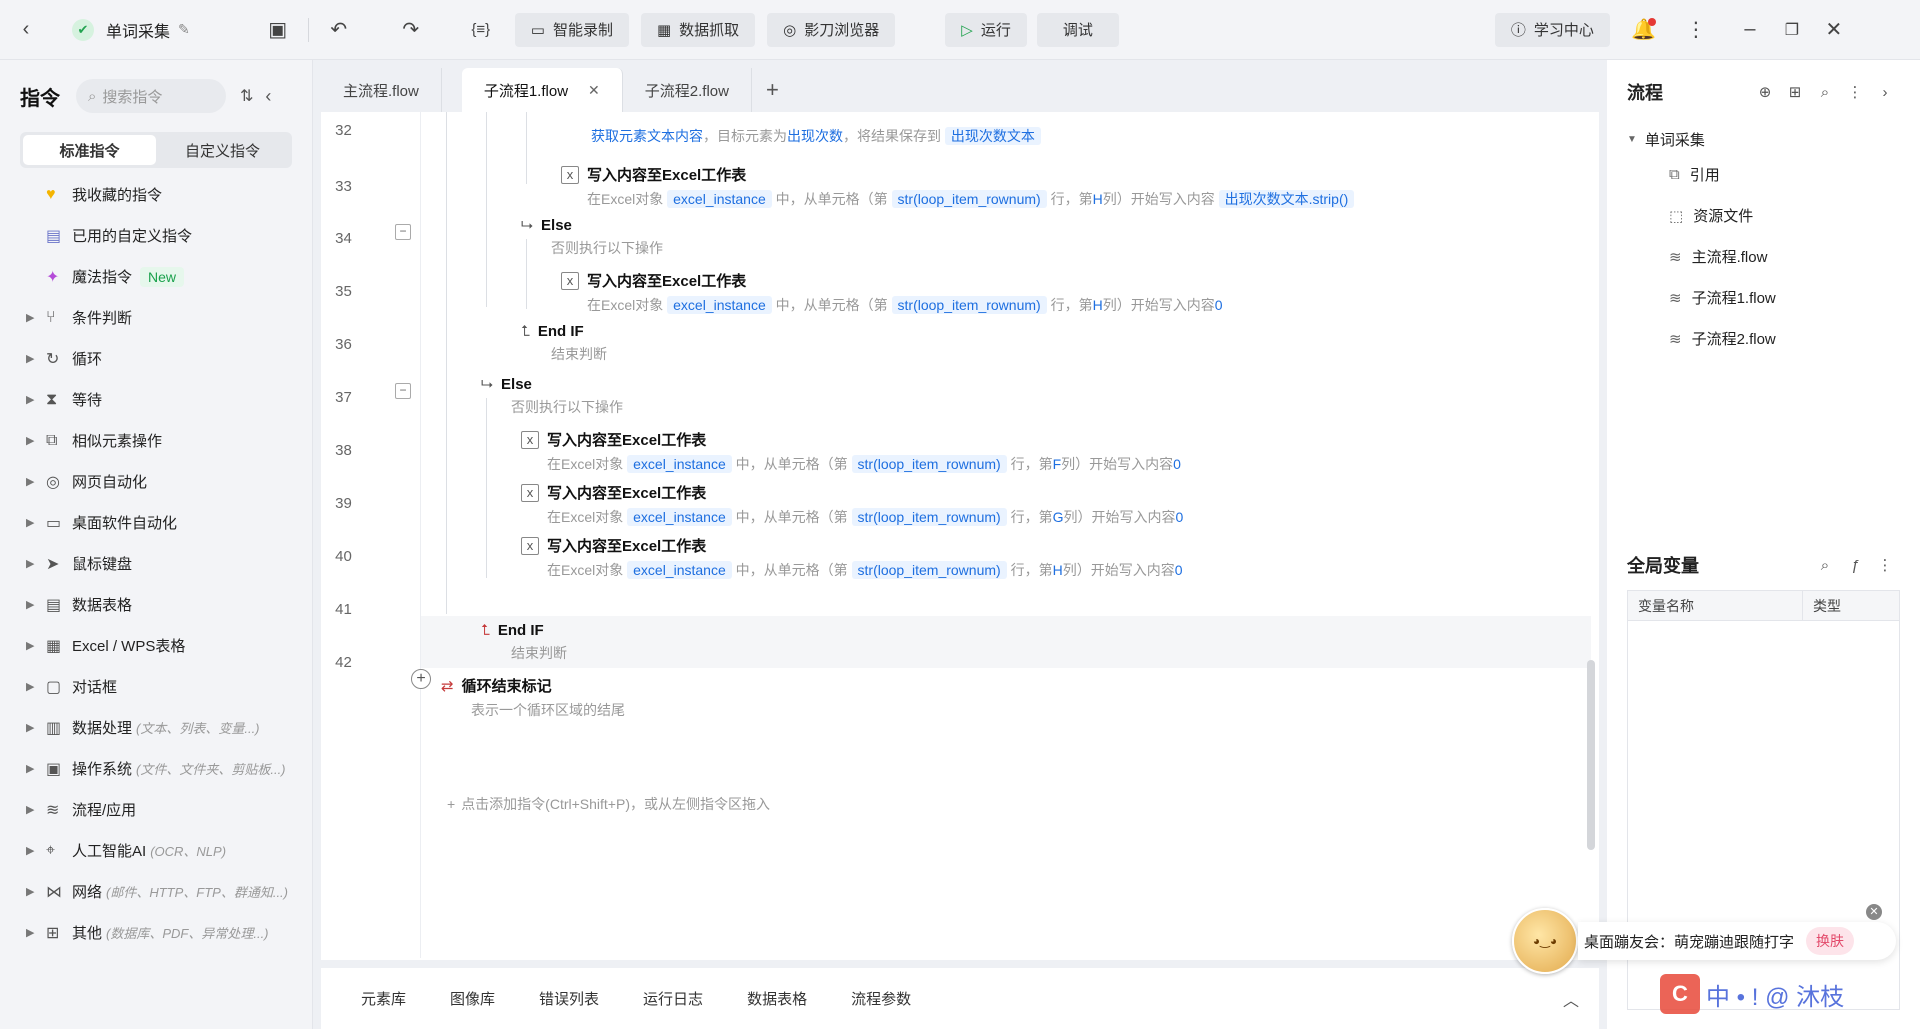  What do you see at coordinates (569, 998) in the screenshot?
I see `tab-error-list: 错误列表` at bounding box center [569, 998].